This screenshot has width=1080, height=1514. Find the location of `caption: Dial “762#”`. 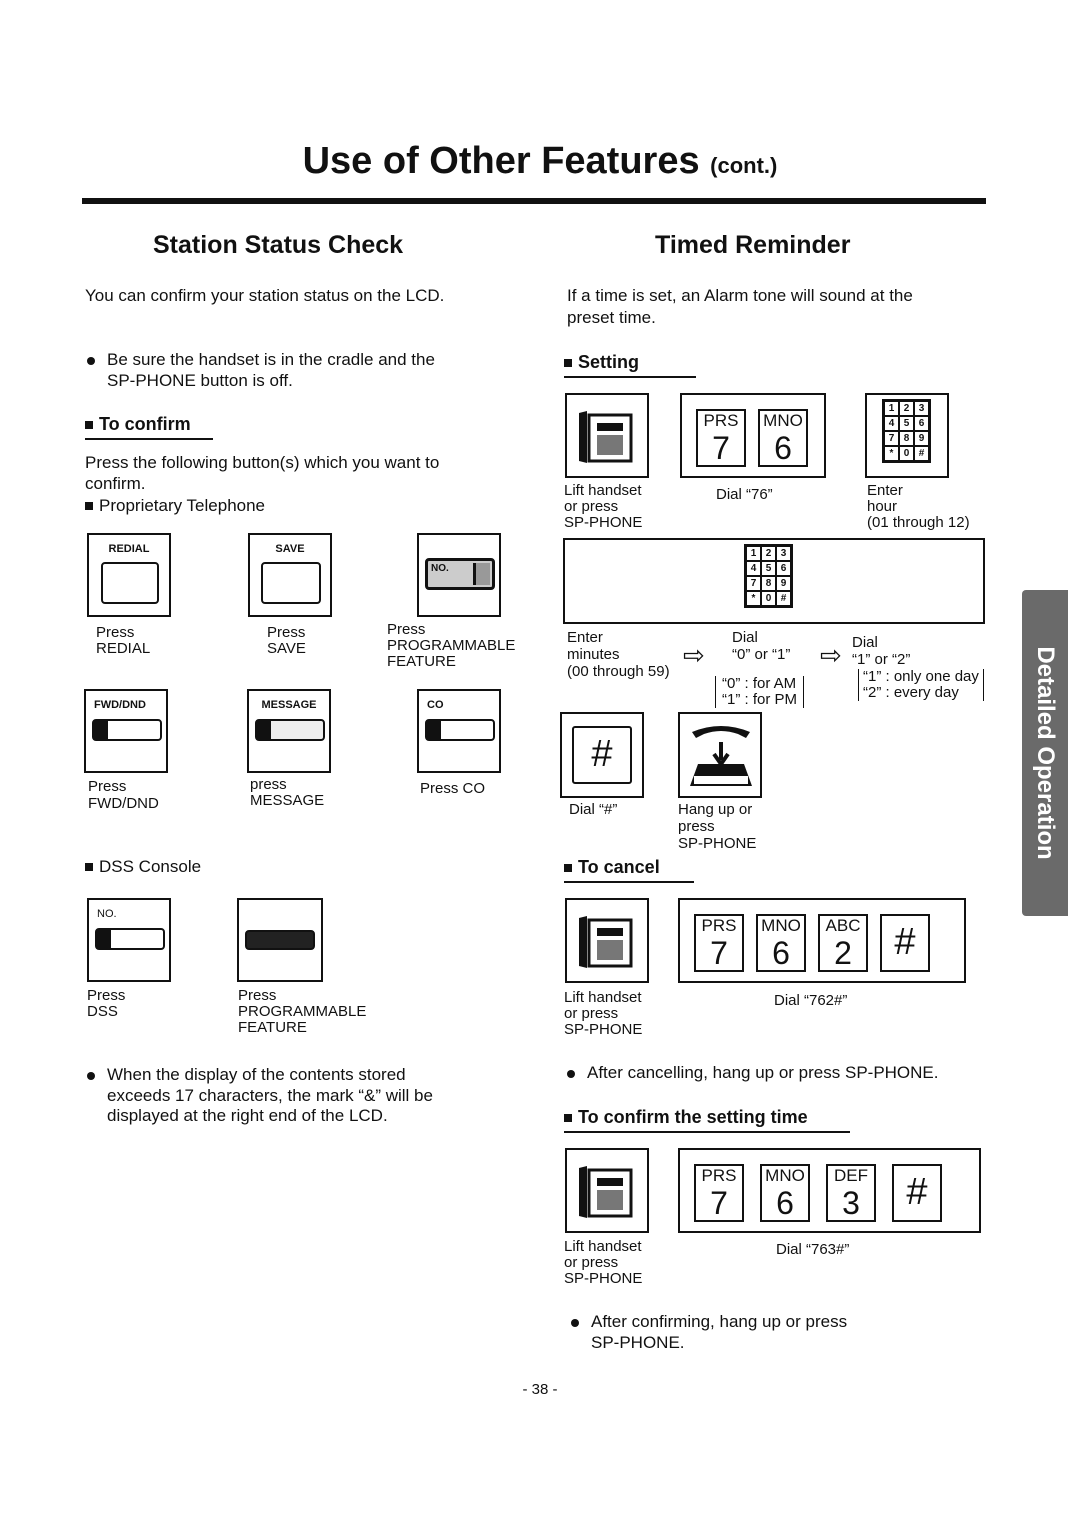

caption: Dial “762#” is located at coordinates (811, 1000).